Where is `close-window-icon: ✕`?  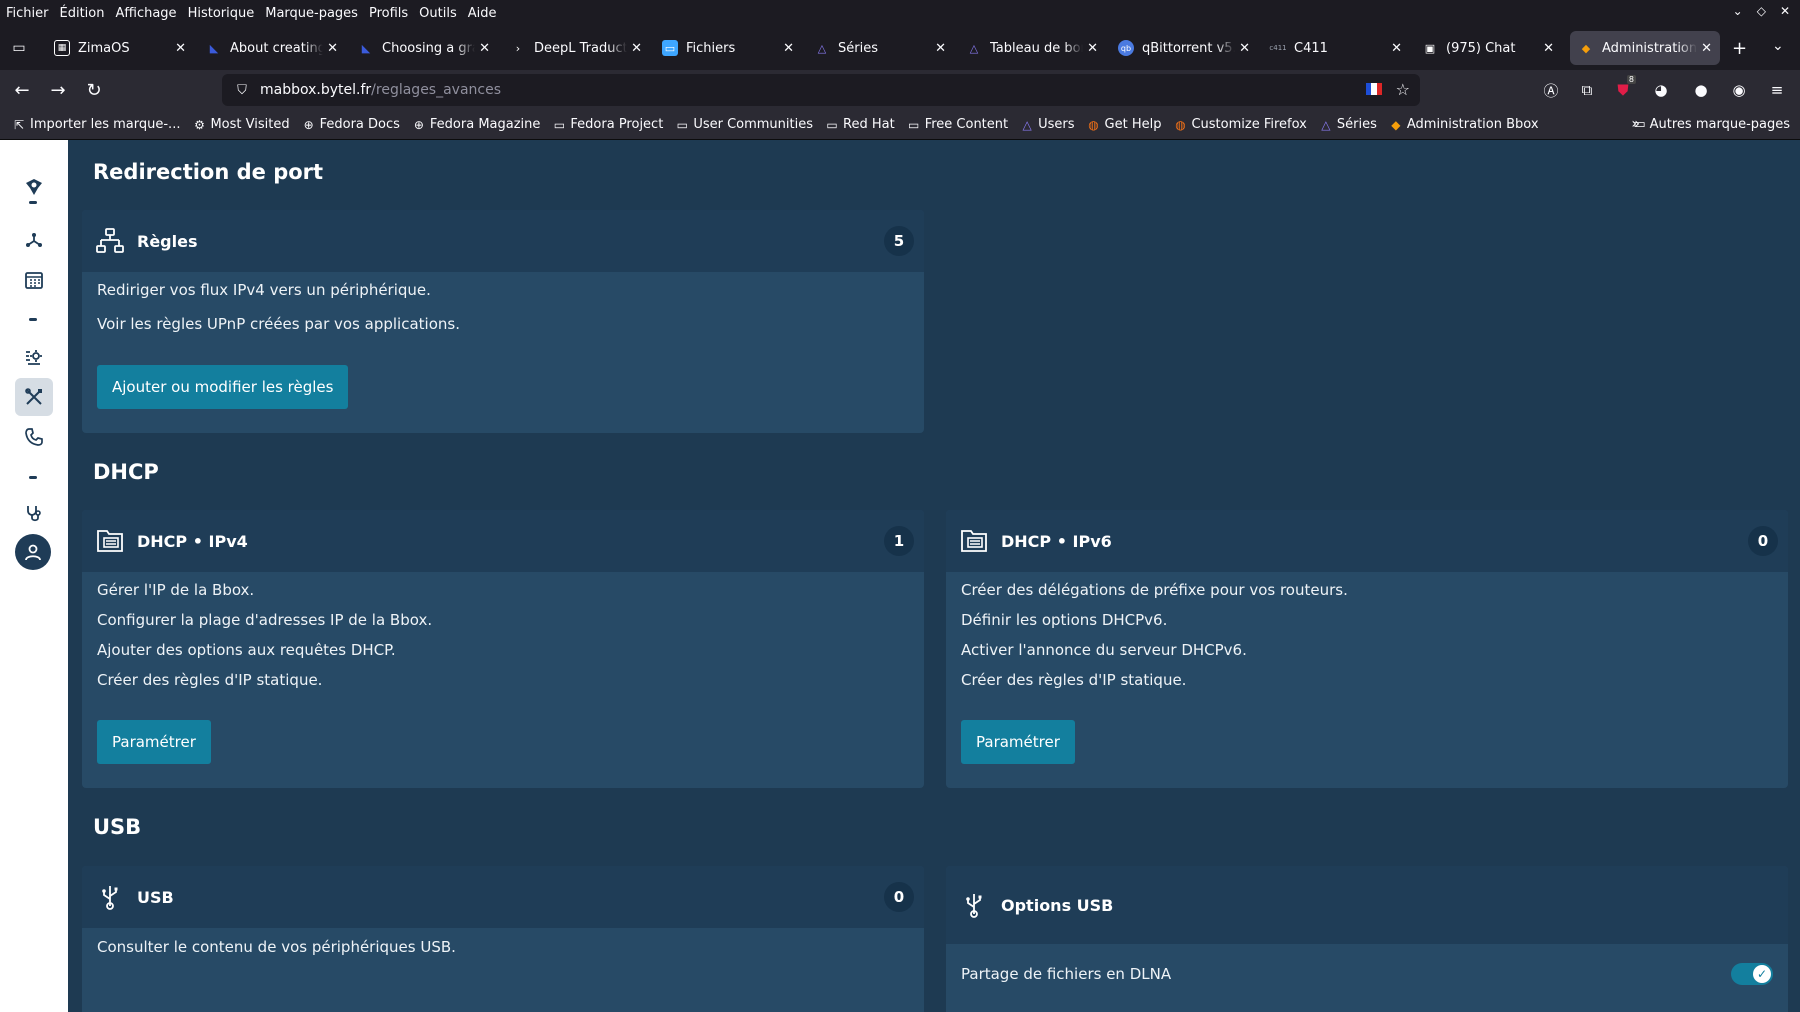 close-window-icon: ✕ is located at coordinates (1785, 11).